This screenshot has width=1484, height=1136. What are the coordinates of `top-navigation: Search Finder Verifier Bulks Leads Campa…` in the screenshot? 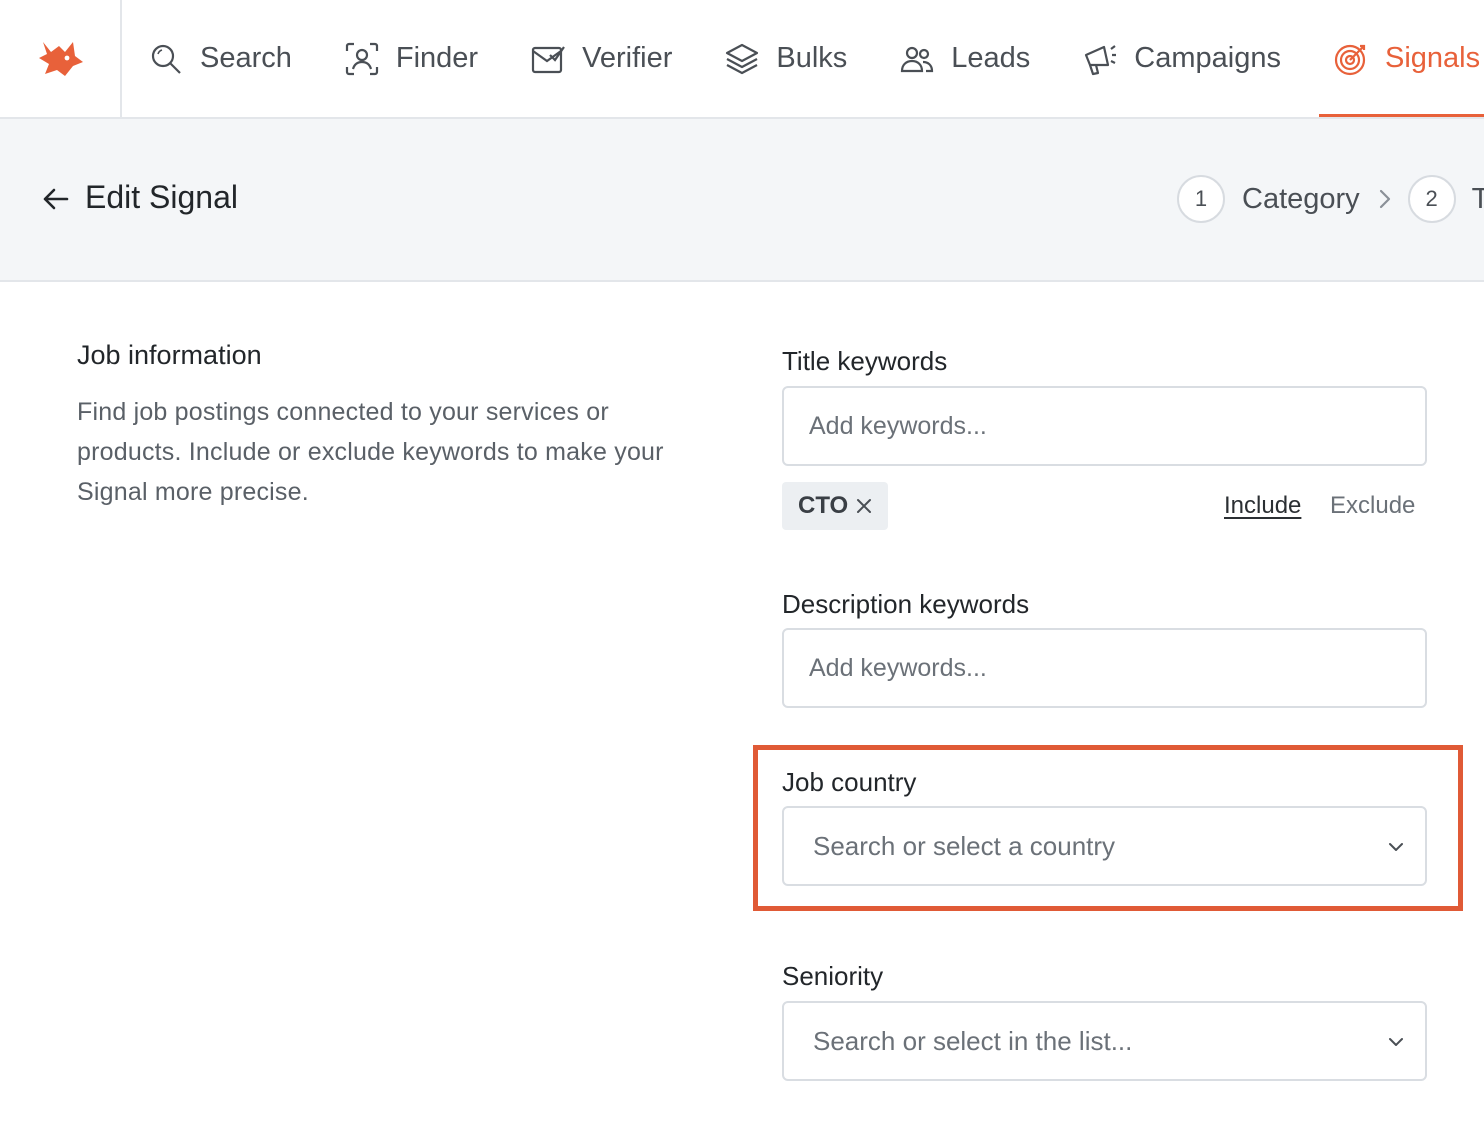 It's located at (742, 59).